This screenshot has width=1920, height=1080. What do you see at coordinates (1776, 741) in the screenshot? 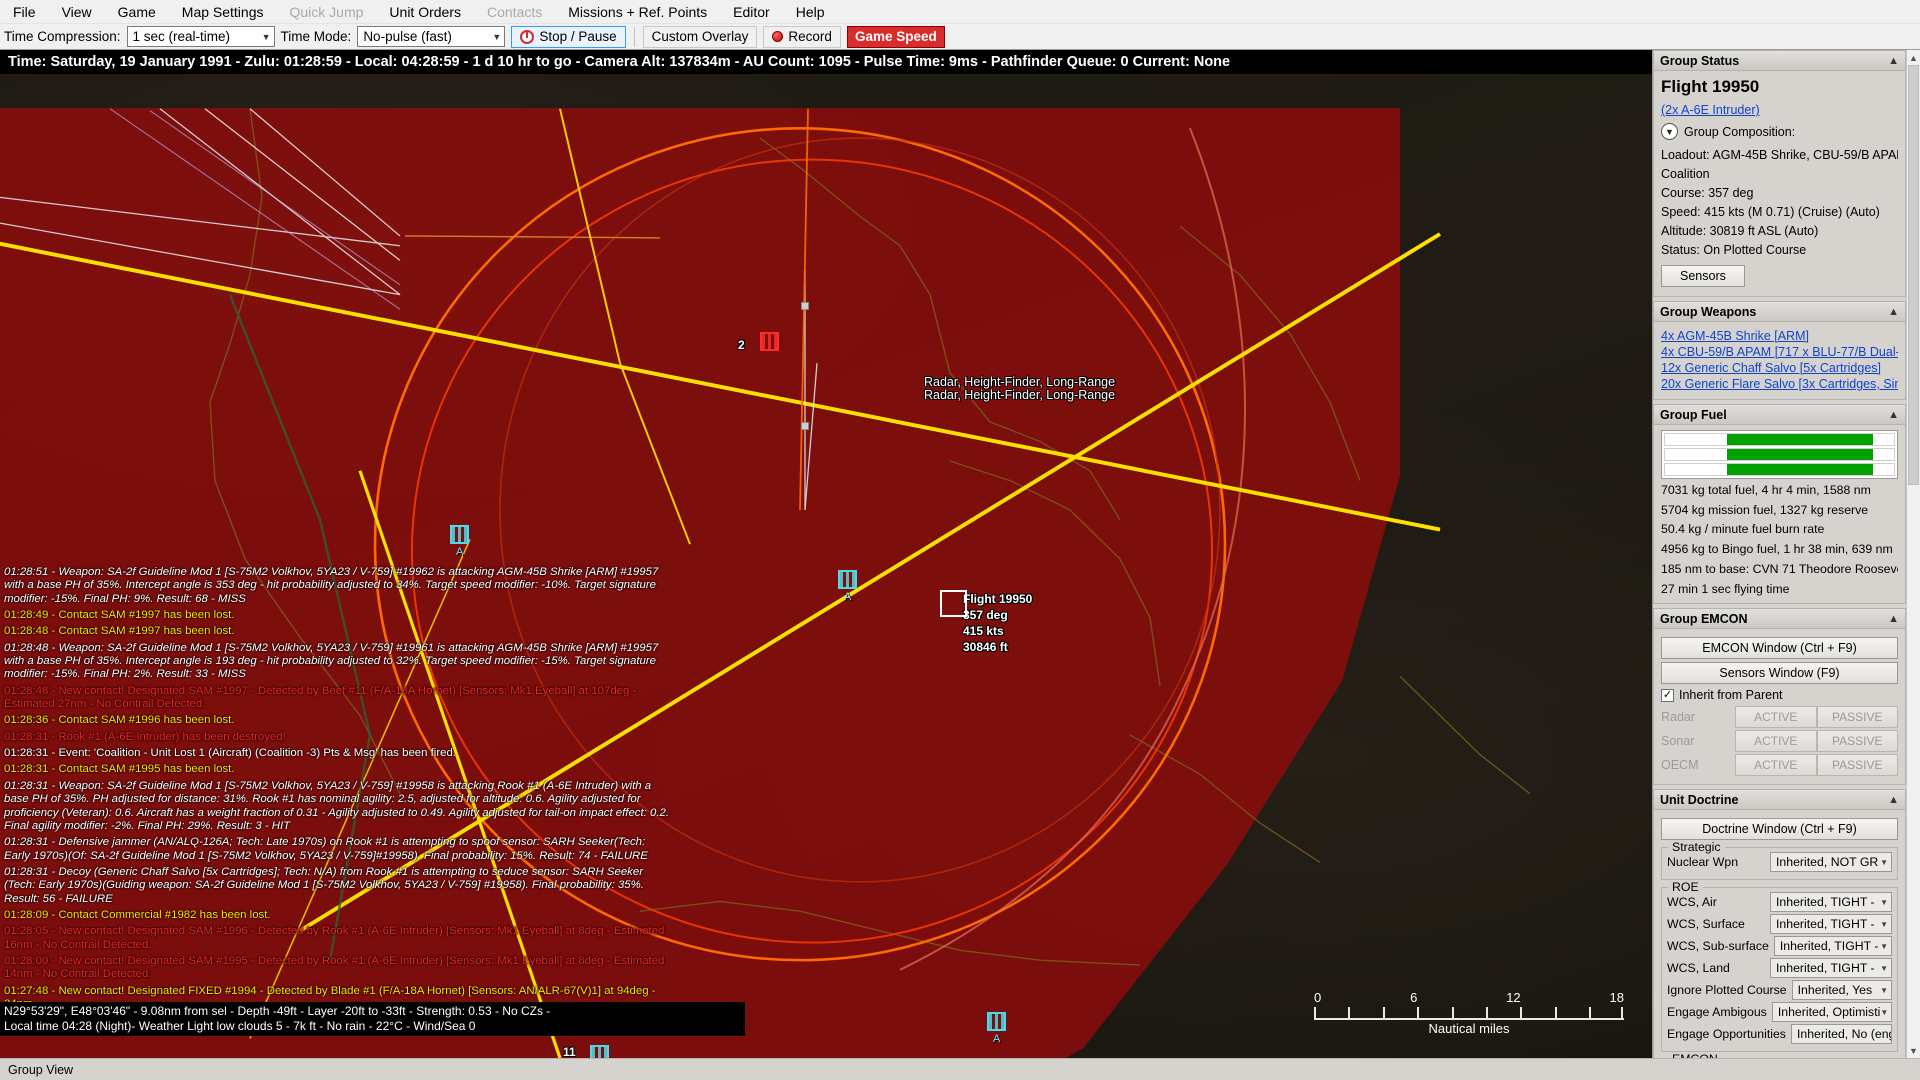
I see `emcon-sonar-active-button: ACTIVE` at bounding box center [1776, 741].